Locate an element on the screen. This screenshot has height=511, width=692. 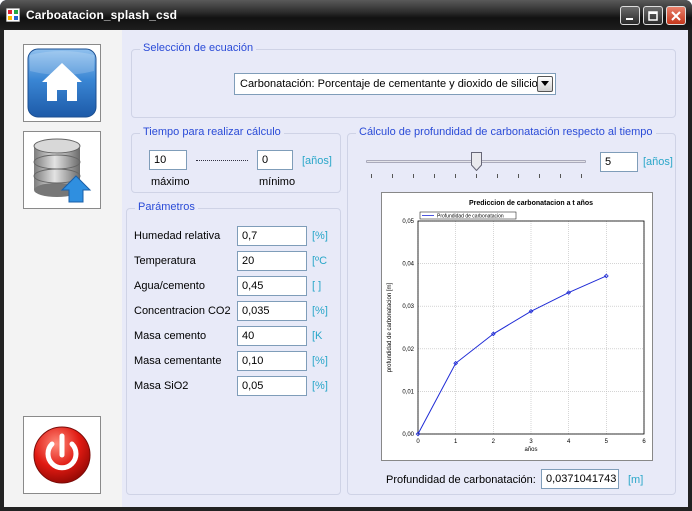
param-label: Masa SiO2 is located at coordinates (161, 386).